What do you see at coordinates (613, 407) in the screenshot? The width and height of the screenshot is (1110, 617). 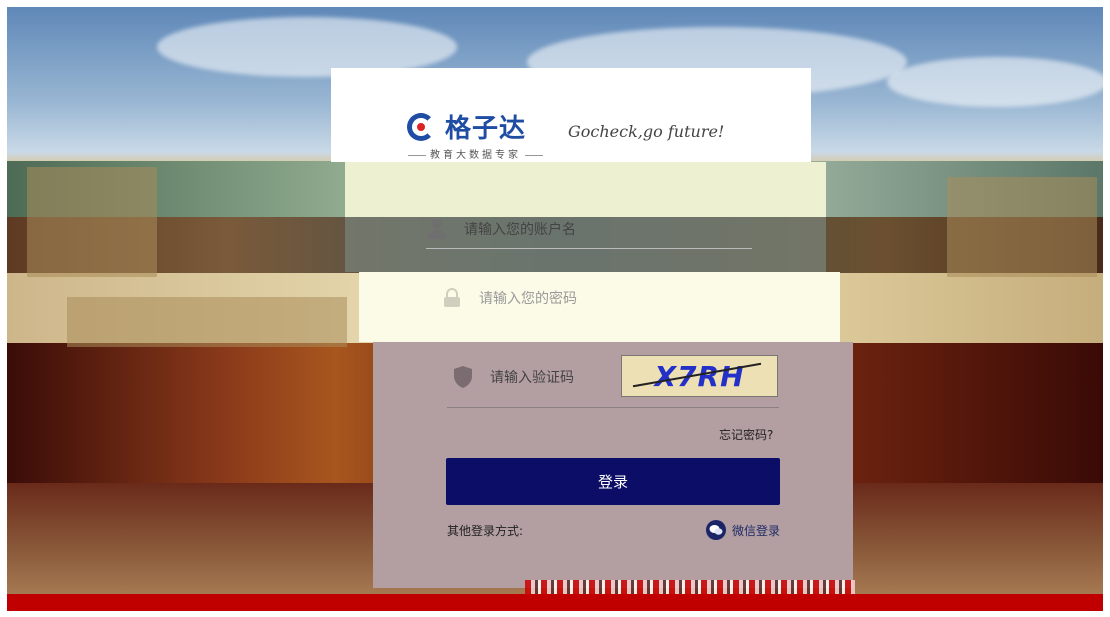 I see `divider` at bounding box center [613, 407].